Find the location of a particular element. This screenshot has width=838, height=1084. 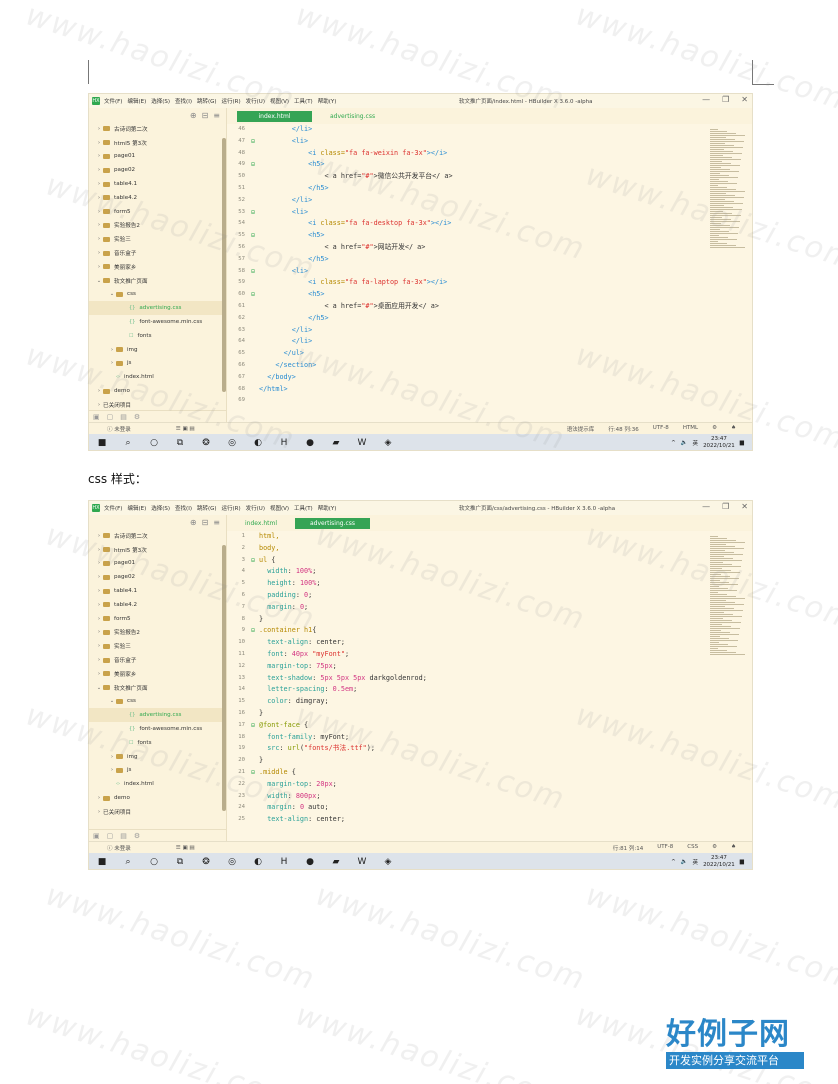

syntax-hint: 语法提示库 is located at coordinates (581, 429).